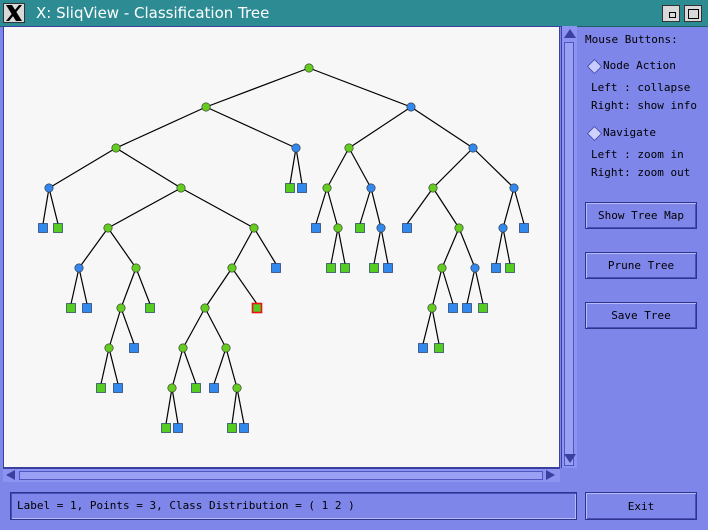 The height and width of the screenshot is (530, 708). What do you see at coordinates (641, 506) in the screenshot?
I see `exit-button: Exit` at bounding box center [641, 506].